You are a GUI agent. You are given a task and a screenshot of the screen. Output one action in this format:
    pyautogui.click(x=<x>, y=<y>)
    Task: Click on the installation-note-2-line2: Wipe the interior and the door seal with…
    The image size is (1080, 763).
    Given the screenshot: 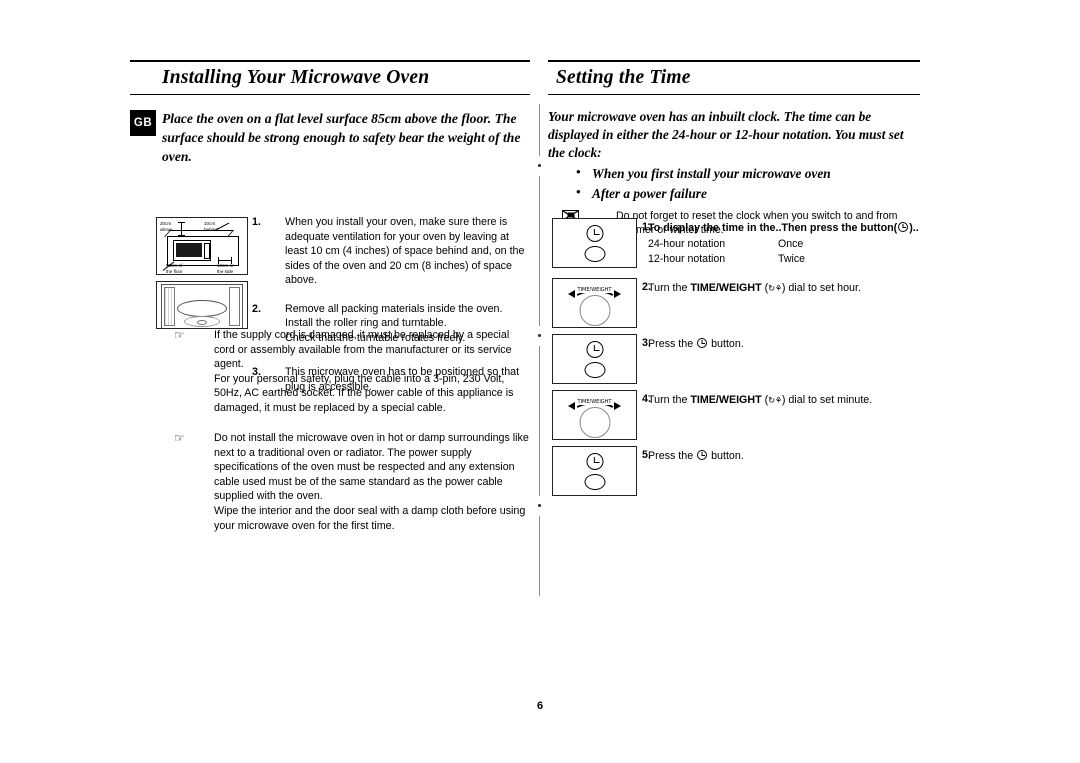 What is the action you would take?
    pyautogui.click(x=370, y=518)
    